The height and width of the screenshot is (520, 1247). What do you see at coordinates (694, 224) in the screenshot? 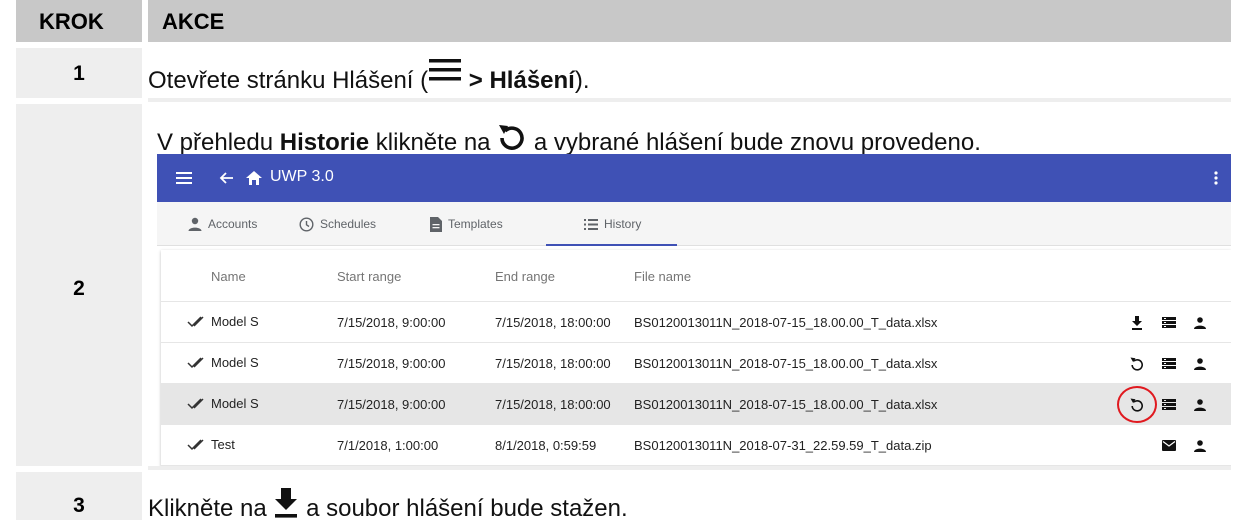
I see `tab-bar: Accounts Schedules Templates History` at bounding box center [694, 224].